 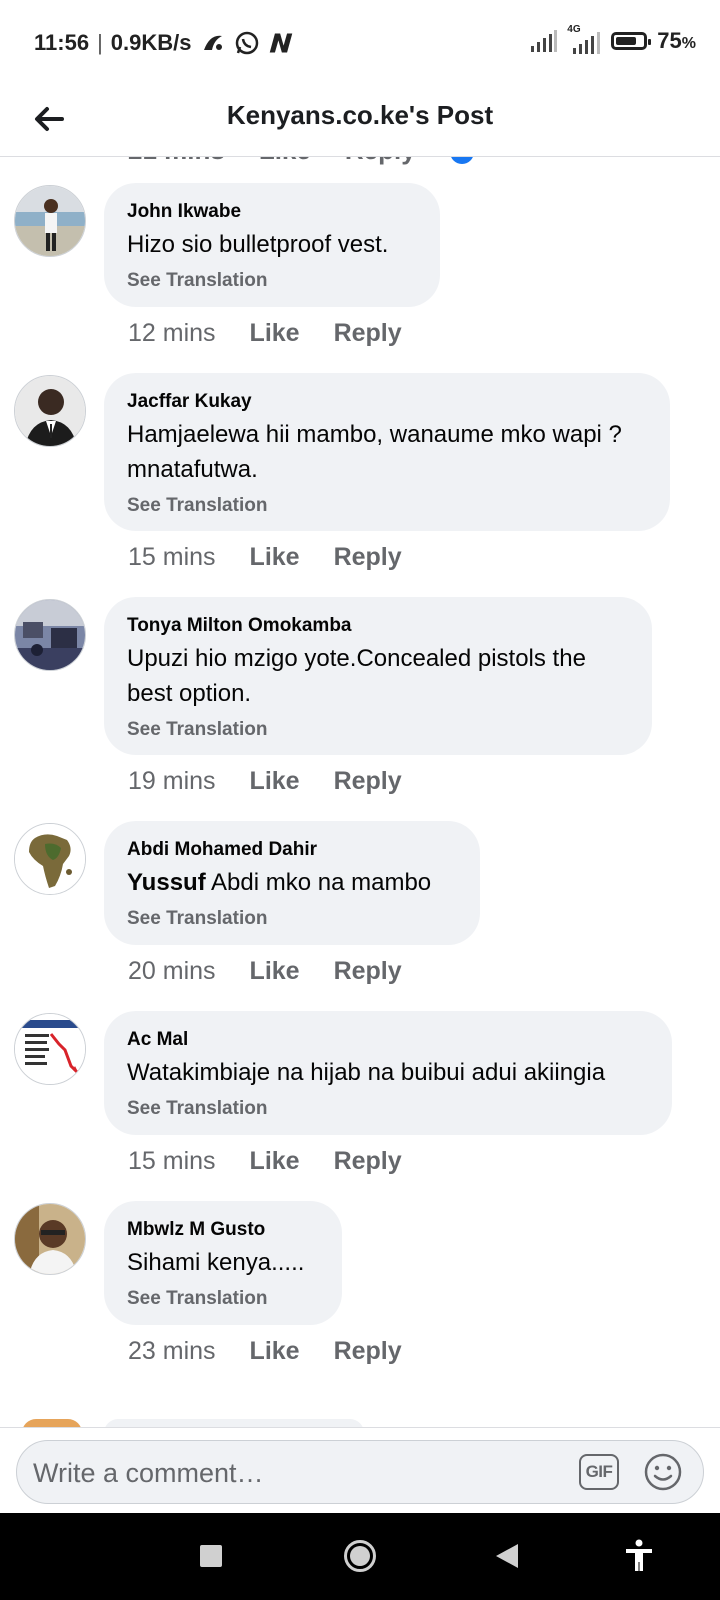 What do you see at coordinates (599, 1472) in the screenshot?
I see `gif-button: GIF` at bounding box center [599, 1472].